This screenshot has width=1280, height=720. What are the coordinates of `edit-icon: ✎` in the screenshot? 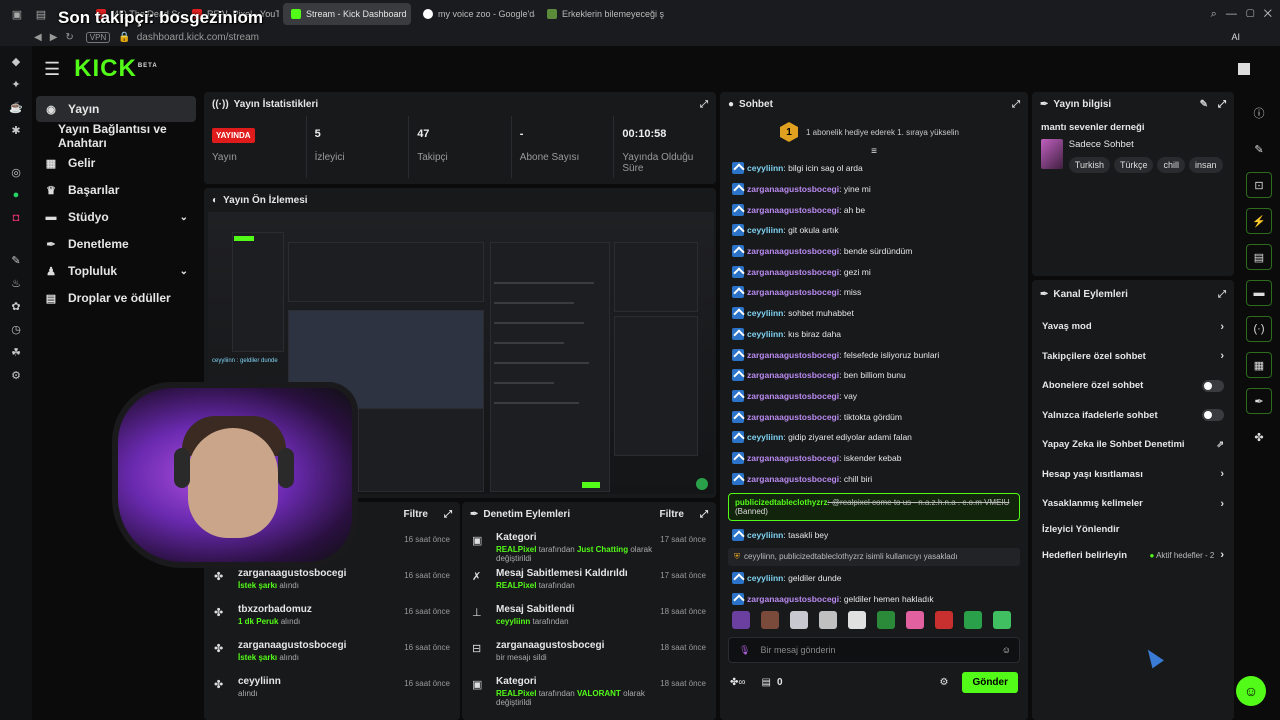 It's located at (1204, 104).